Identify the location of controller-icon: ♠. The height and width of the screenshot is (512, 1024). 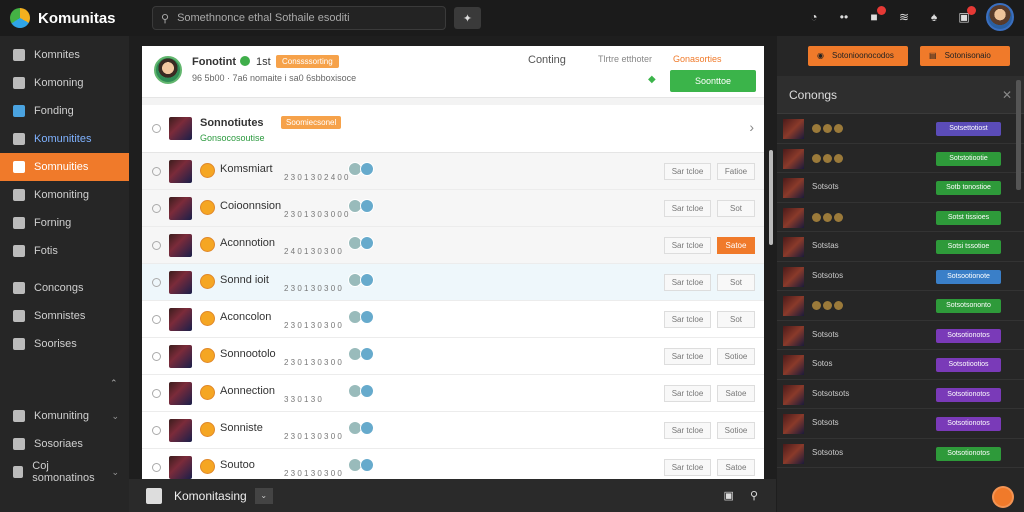
(934, 17).